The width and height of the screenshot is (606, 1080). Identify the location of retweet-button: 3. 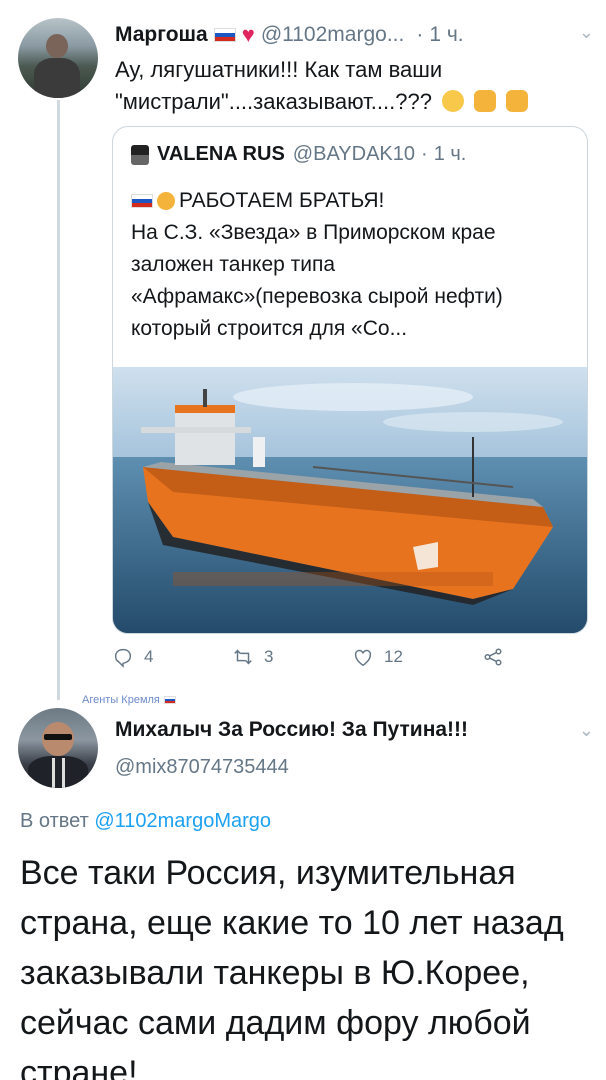
(252, 657).